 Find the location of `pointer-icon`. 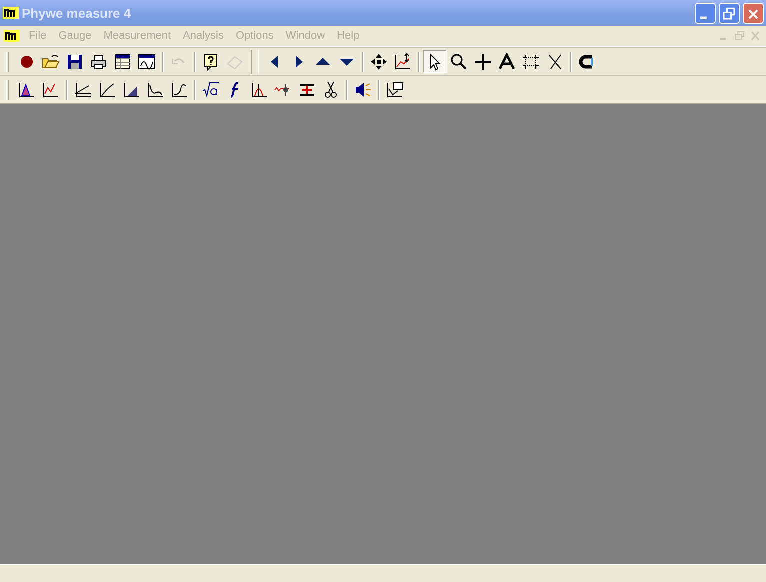

pointer-icon is located at coordinates (436, 61).